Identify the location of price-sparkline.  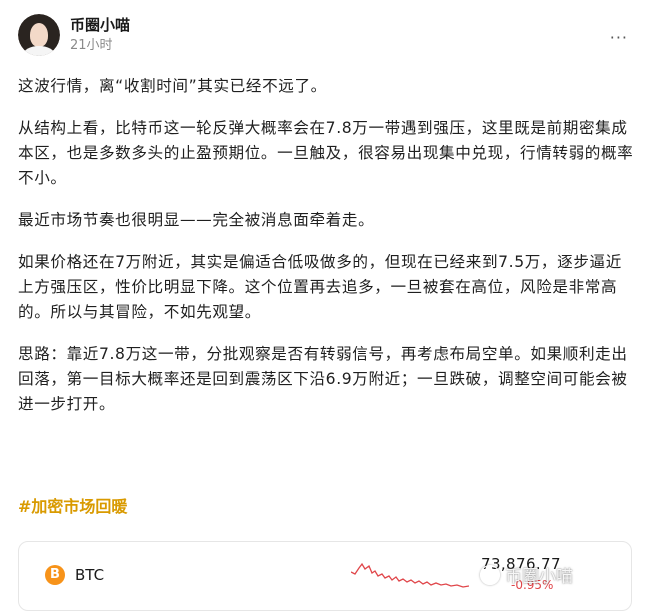
(410, 575).